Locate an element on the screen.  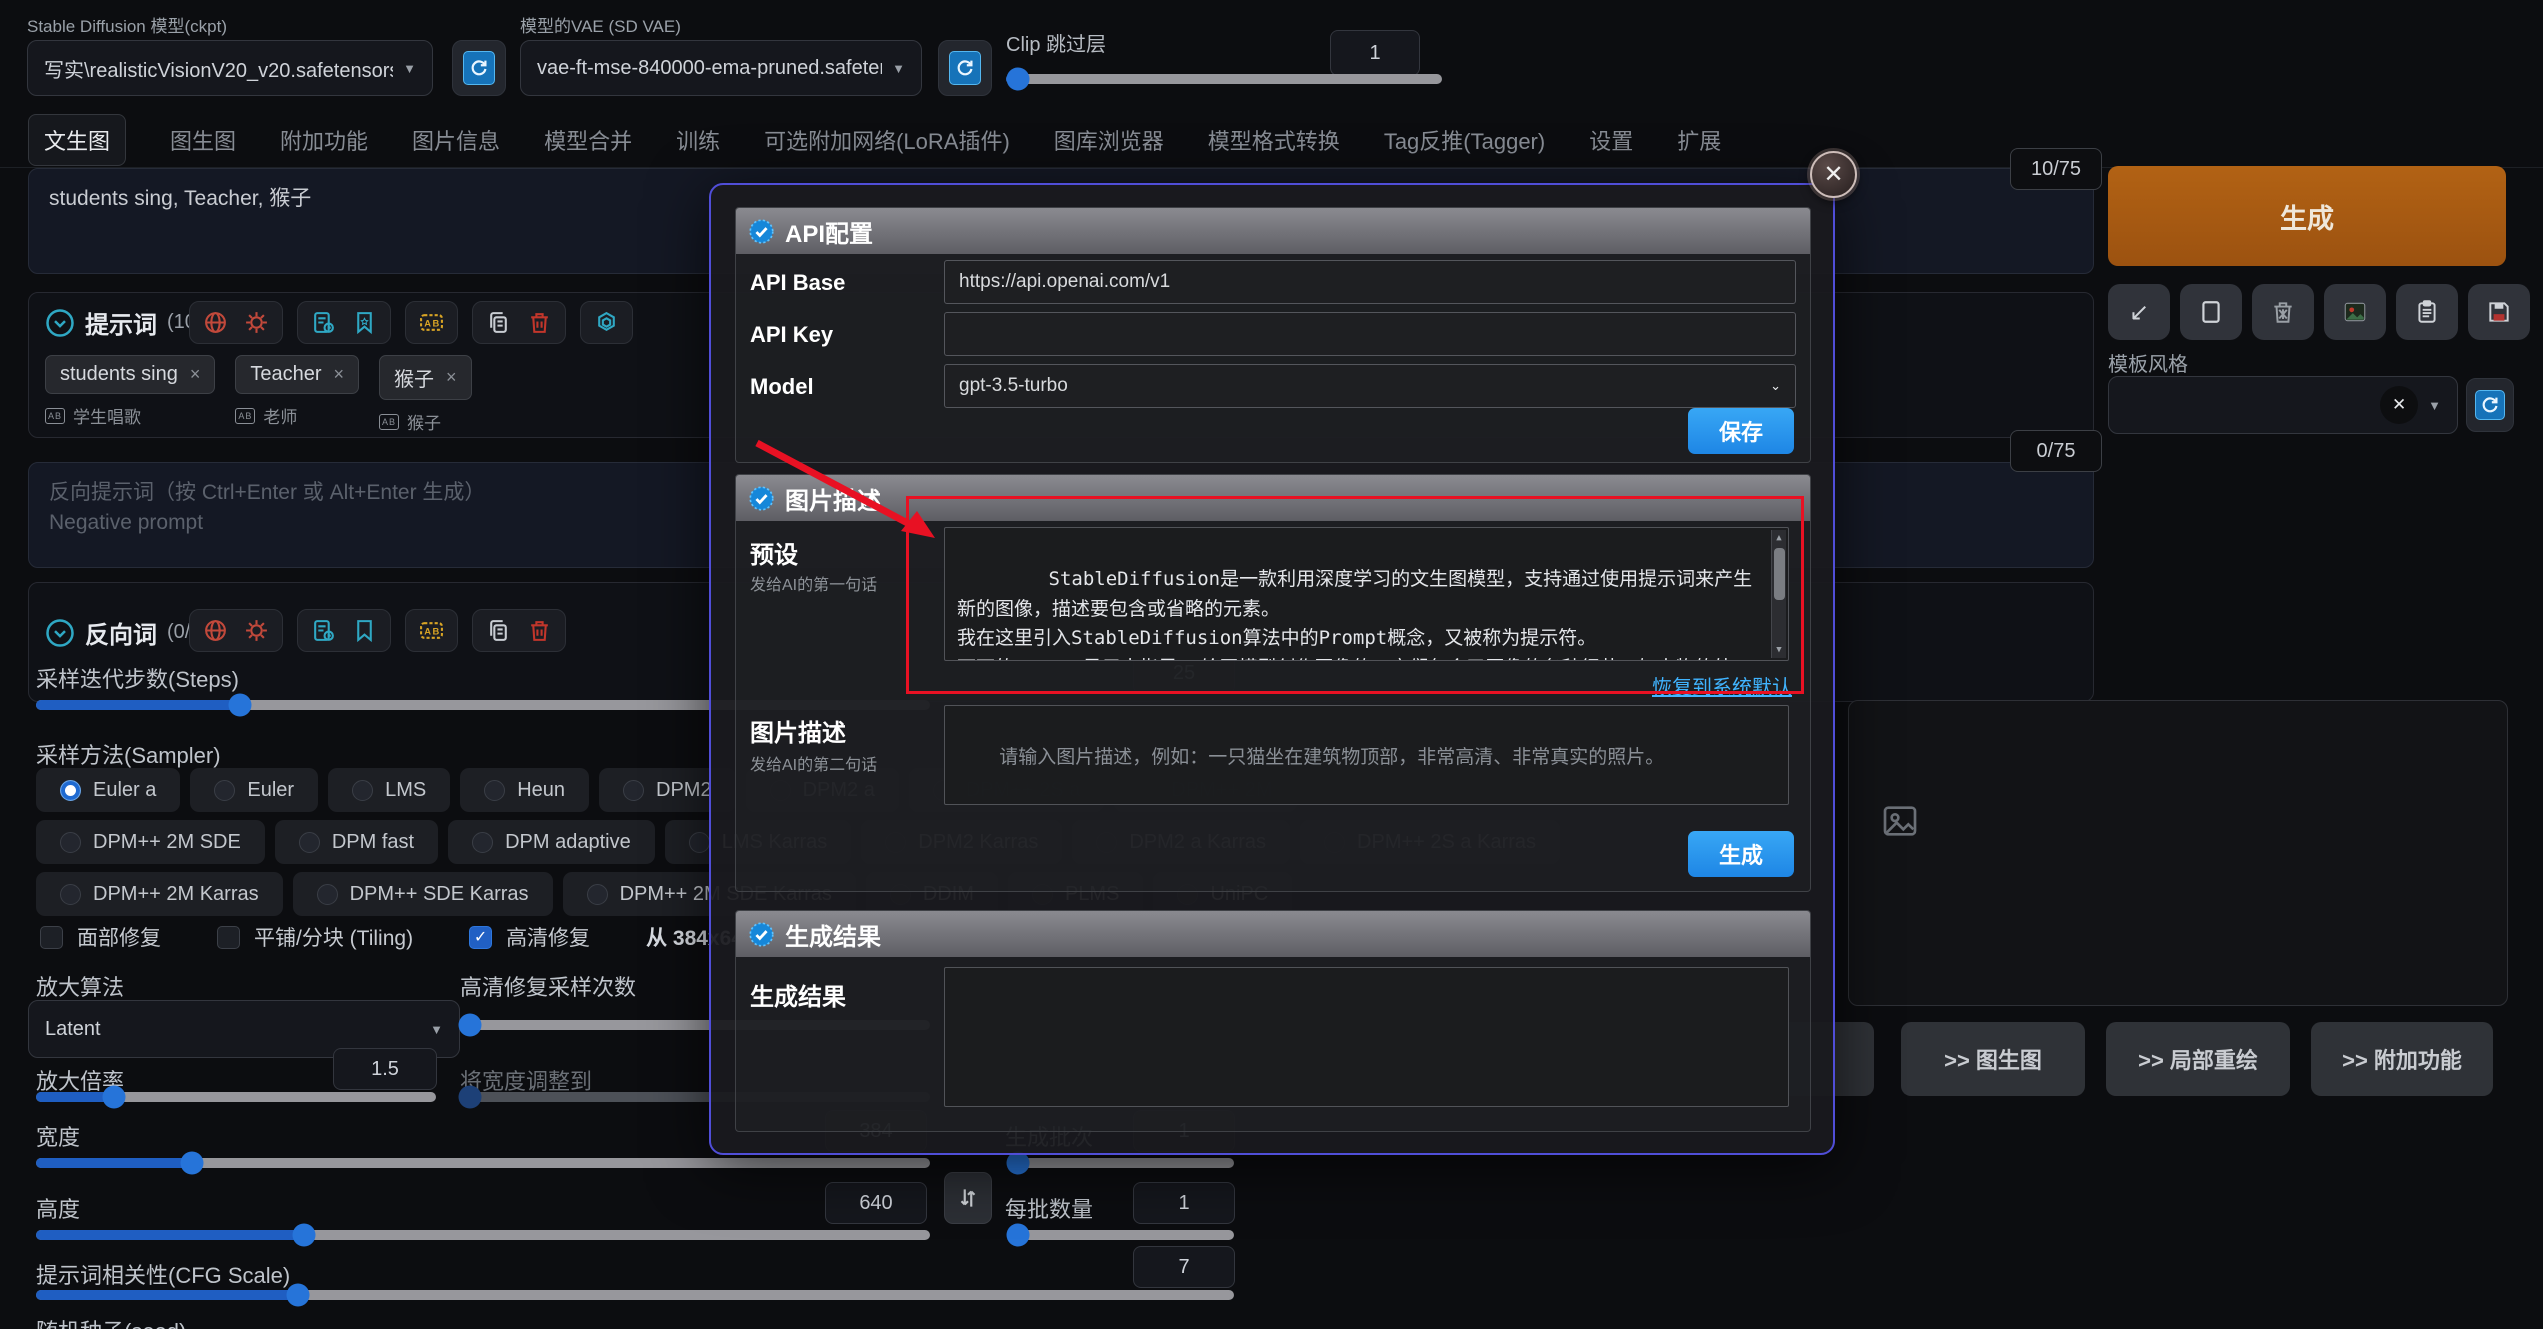
tiling-option: 平铺/分块 (Tiling) is located at coordinates (315, 937).